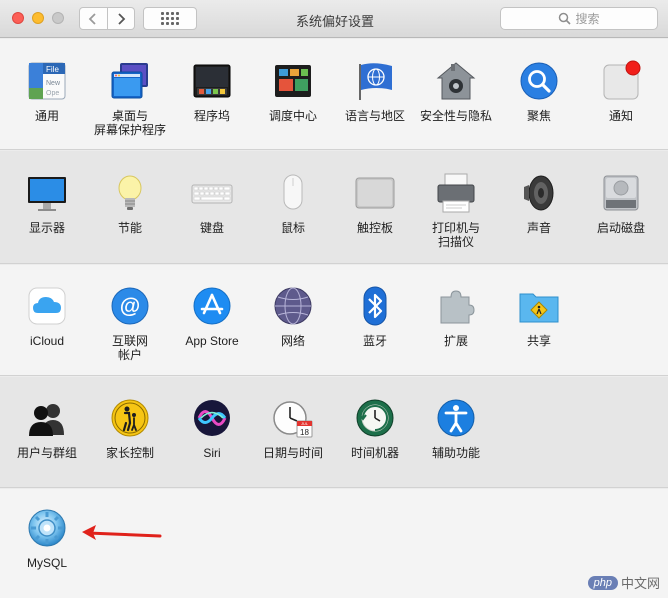 This screenshot has height=598, width=668. I want to click on zoom-window-button, so click(58, 18).